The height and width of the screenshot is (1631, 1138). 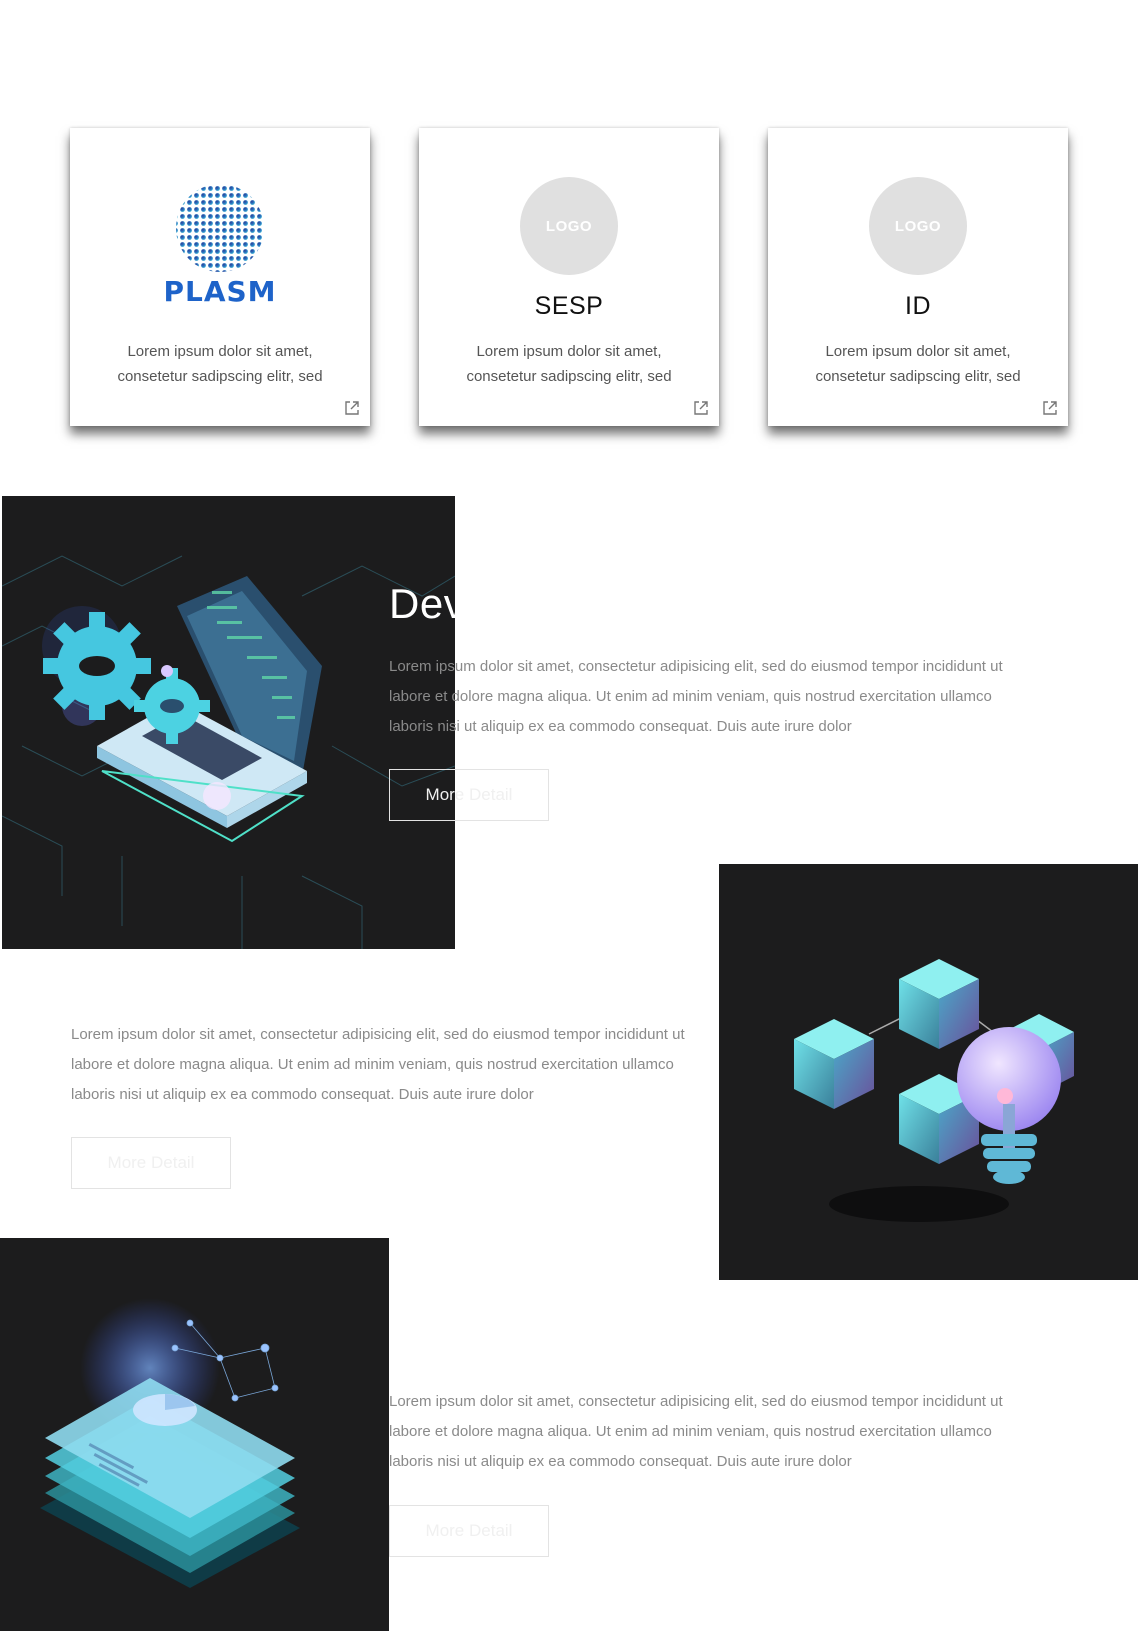 I want to click on plasm-wordmark: PLASM, so click(x=220, y=291).